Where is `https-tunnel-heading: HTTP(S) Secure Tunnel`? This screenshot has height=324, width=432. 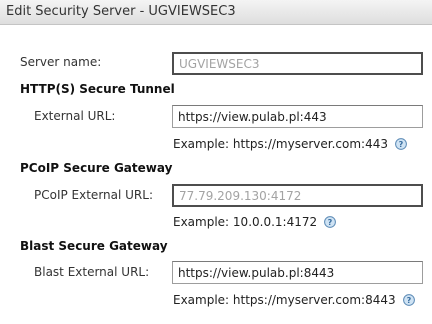 https-tunnel-heading: HTTP(S) Secure Tunnel is located at coordinates (97, 89).